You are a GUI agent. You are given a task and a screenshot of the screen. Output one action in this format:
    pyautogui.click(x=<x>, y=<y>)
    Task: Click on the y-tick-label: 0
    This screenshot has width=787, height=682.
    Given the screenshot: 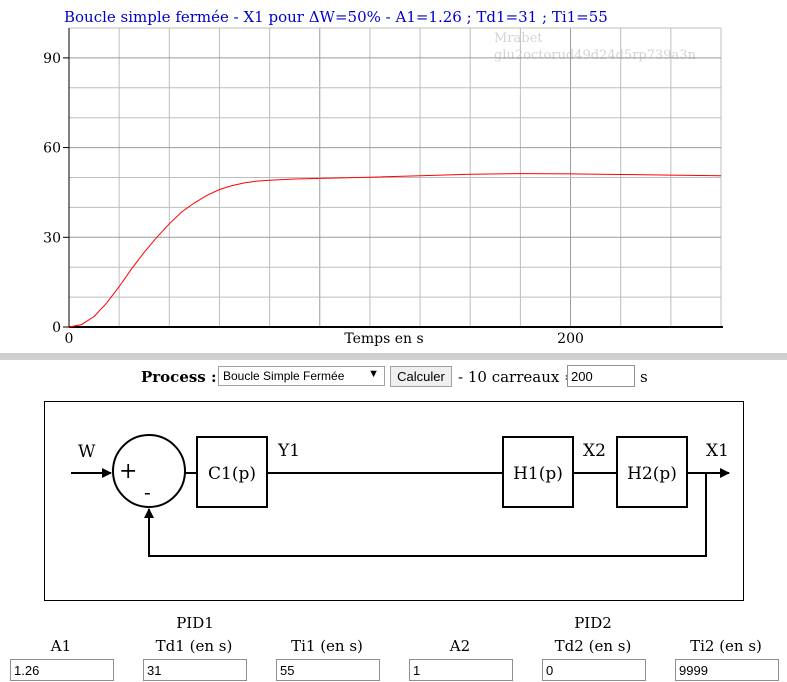 What is the action you would take?
    pyautogui.click(x=56, y=328)
    